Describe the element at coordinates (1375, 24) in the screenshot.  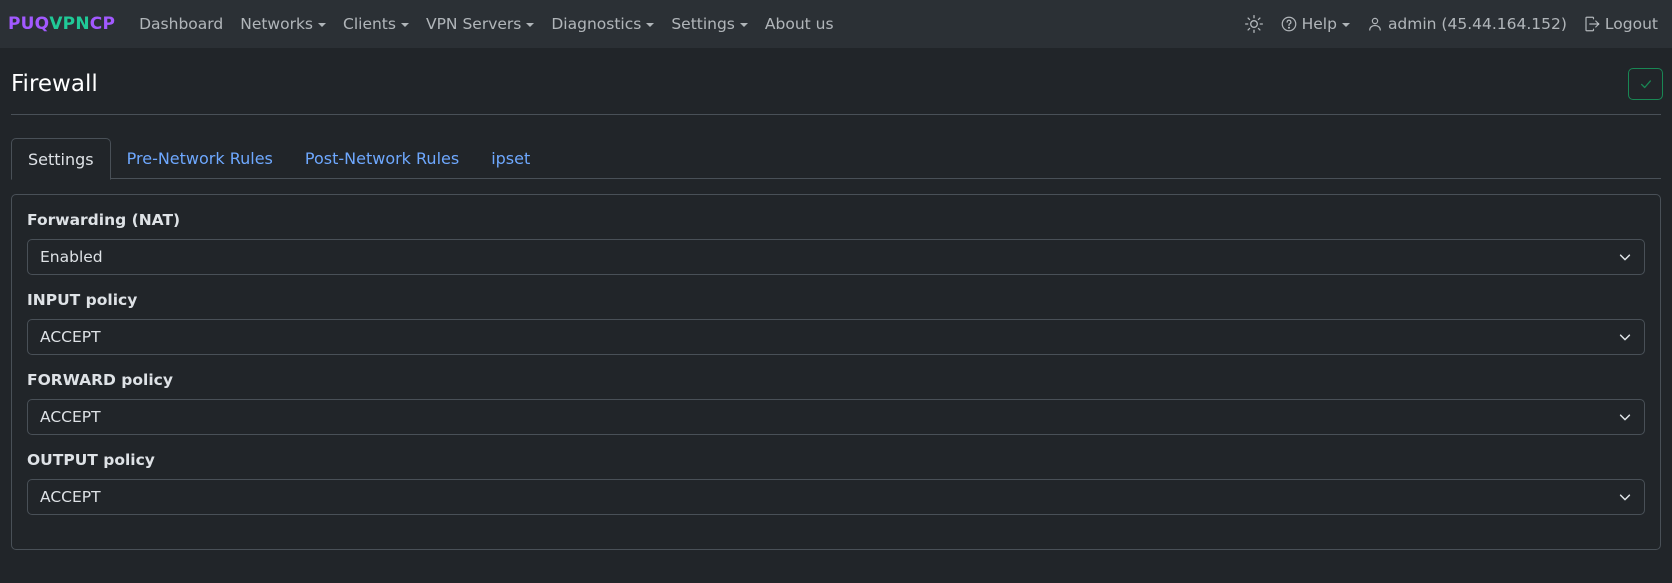
I see `user-icon` at that location.